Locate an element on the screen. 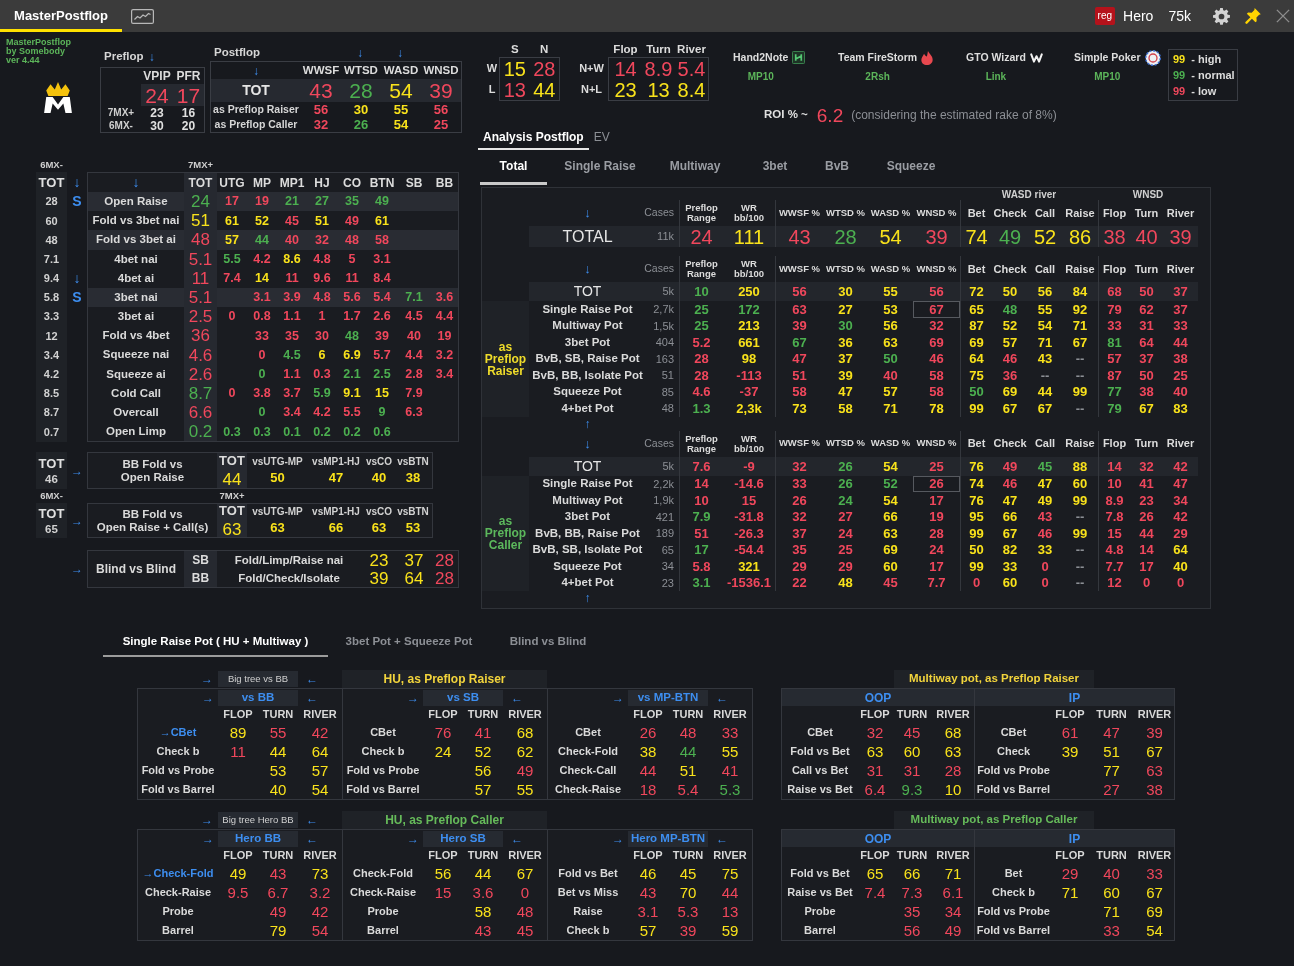  row-label: 6MX- is located at coordinates (121, 126).